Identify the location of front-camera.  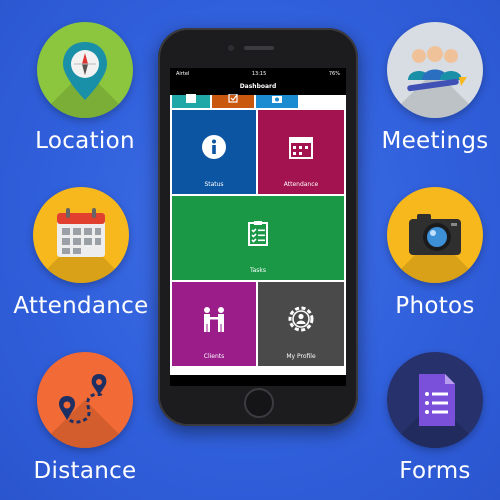
(231, 48).